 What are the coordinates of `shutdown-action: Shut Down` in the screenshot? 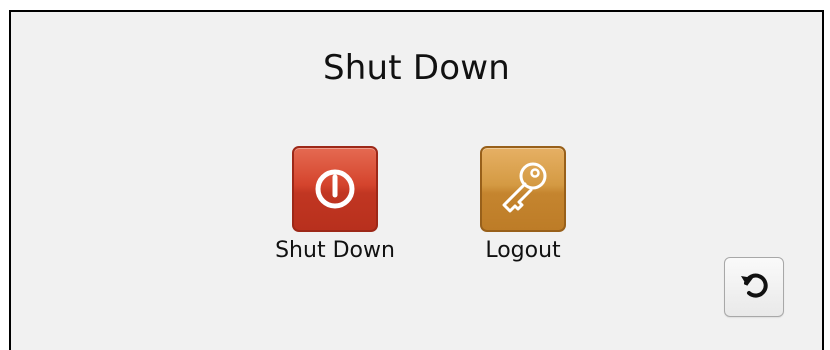 It's located at (335, 204).